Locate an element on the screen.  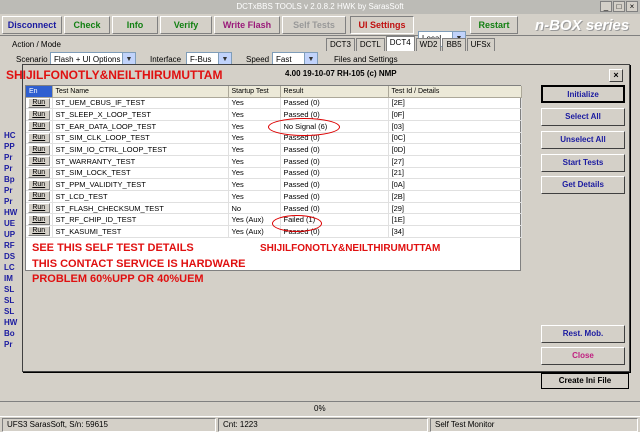
tab-dct4: DCT4 is located at coordinates (400, 43).